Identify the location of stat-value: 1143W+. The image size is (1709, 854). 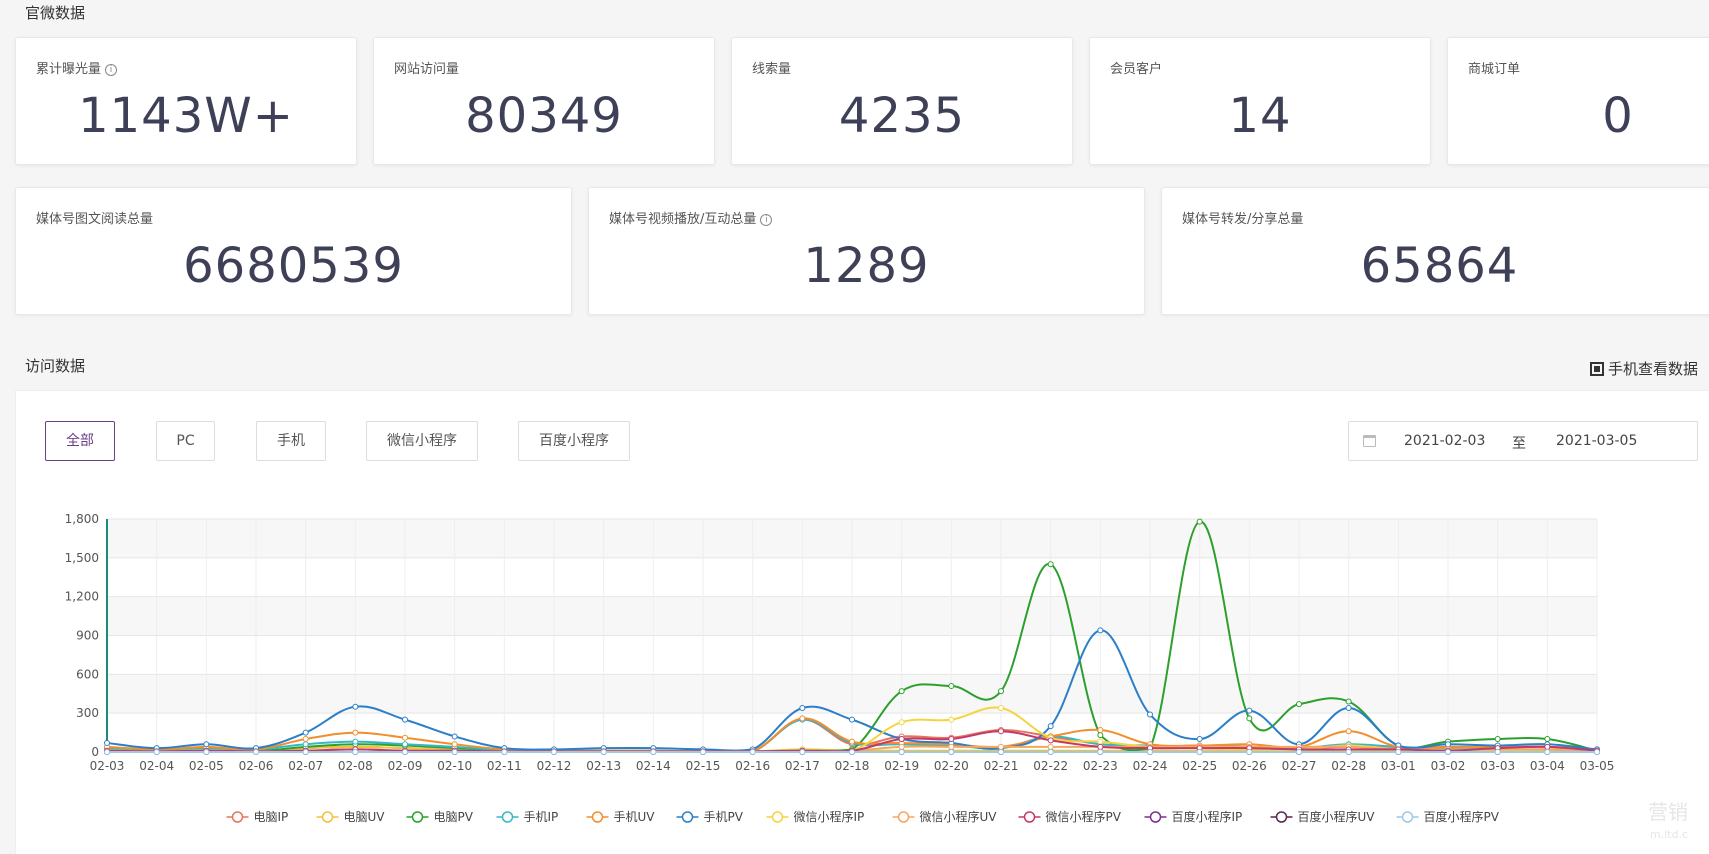
(186, 116).